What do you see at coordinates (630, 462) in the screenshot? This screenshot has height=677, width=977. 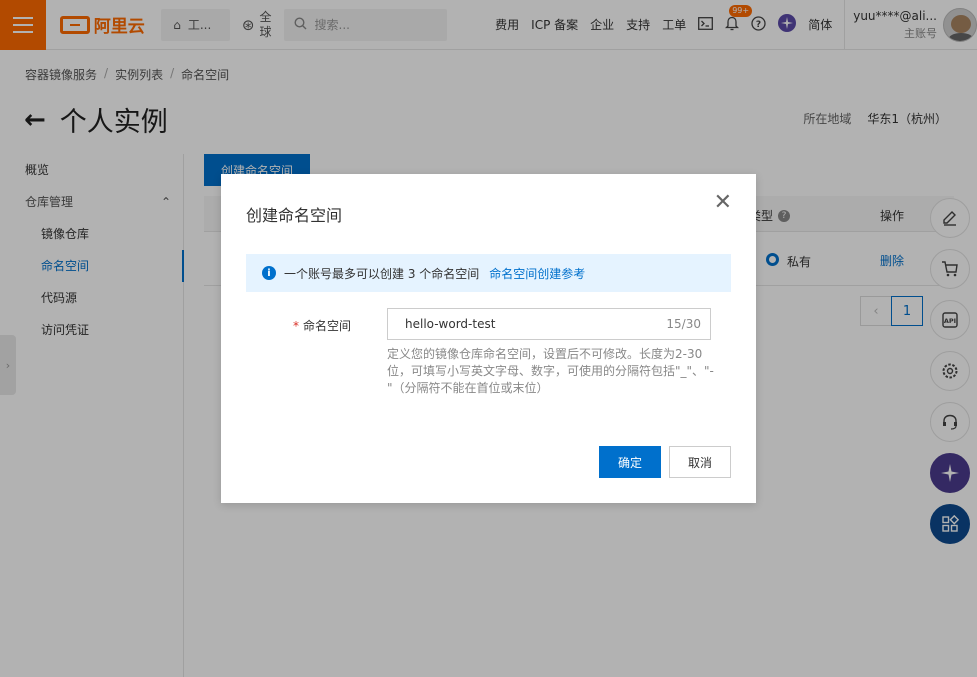 I see `confirm-button: 确定` at bounding box center [630, 462].